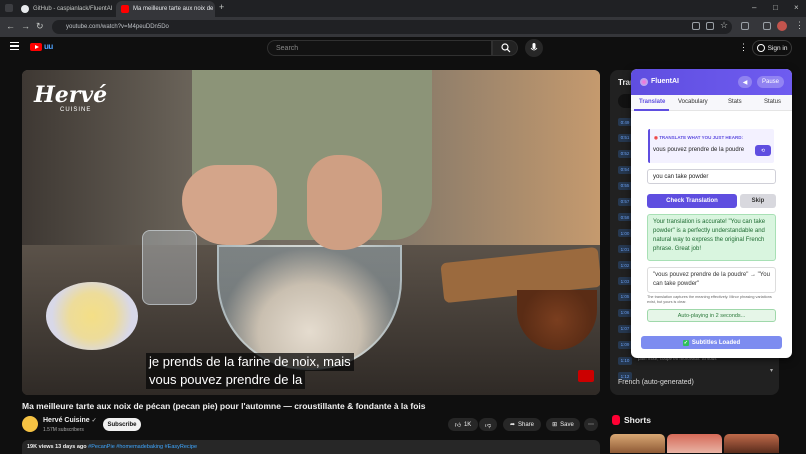 Image resolution: width=806 pixels, height=454 pixels. What do you see at coordinates (70, 420) in the screenshot?
I see `channel-name: Hervé Cuisine ✓` at bounding box center [70, 420].